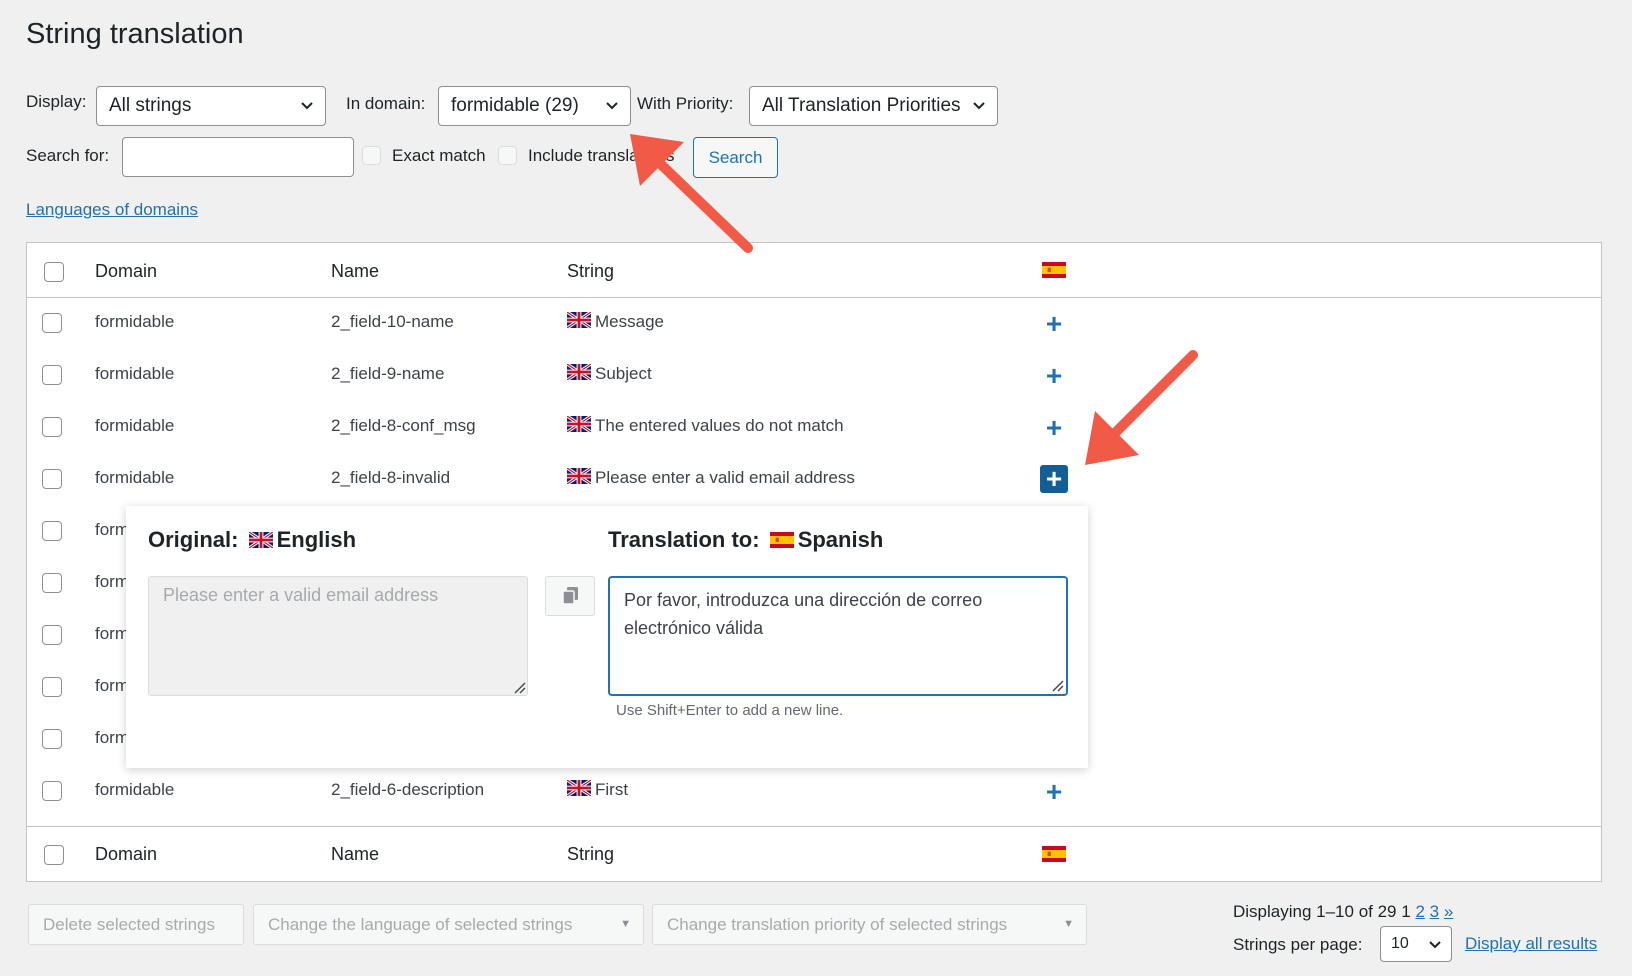  I want to click on footer-name: Name, so click(355, 854).